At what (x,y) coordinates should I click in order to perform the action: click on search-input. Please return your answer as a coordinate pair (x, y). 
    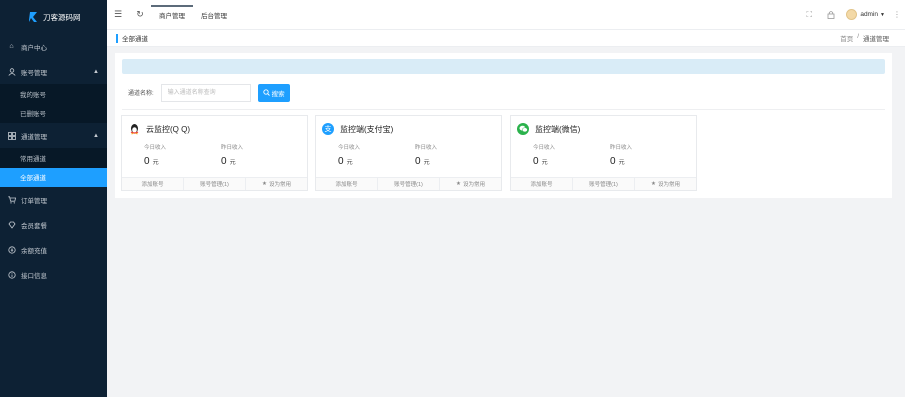
    Looking at the image, I should click on (205, 92).